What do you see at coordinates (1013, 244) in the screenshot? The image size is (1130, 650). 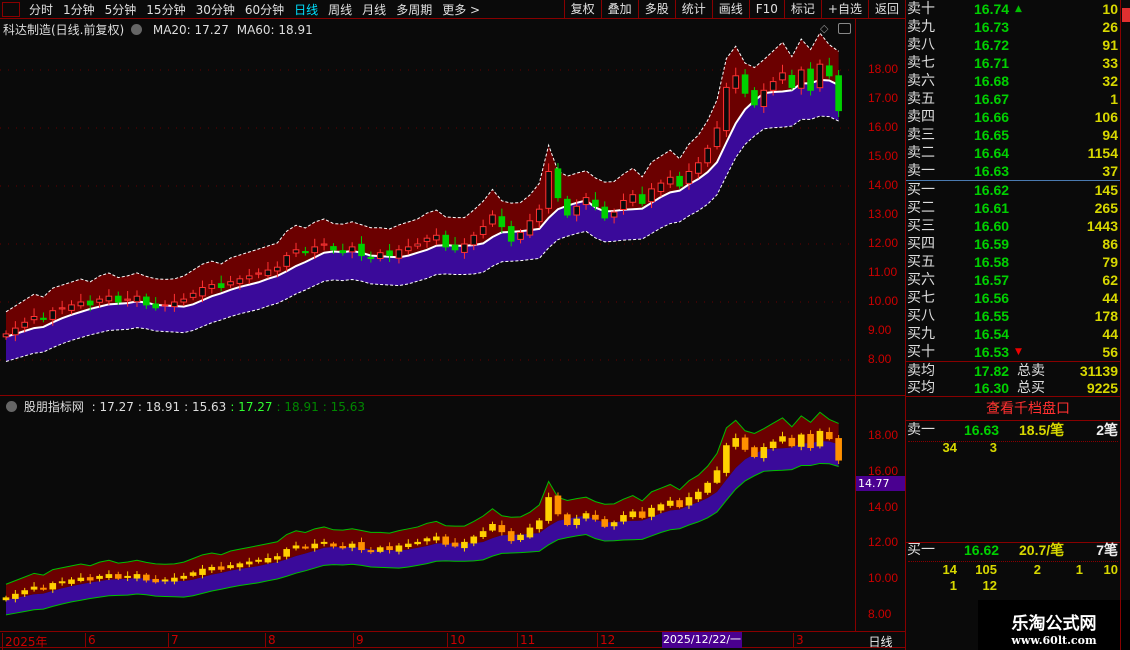 I see `order-book-row: 买四 16.59 86` at bounding box center [1013, 244].